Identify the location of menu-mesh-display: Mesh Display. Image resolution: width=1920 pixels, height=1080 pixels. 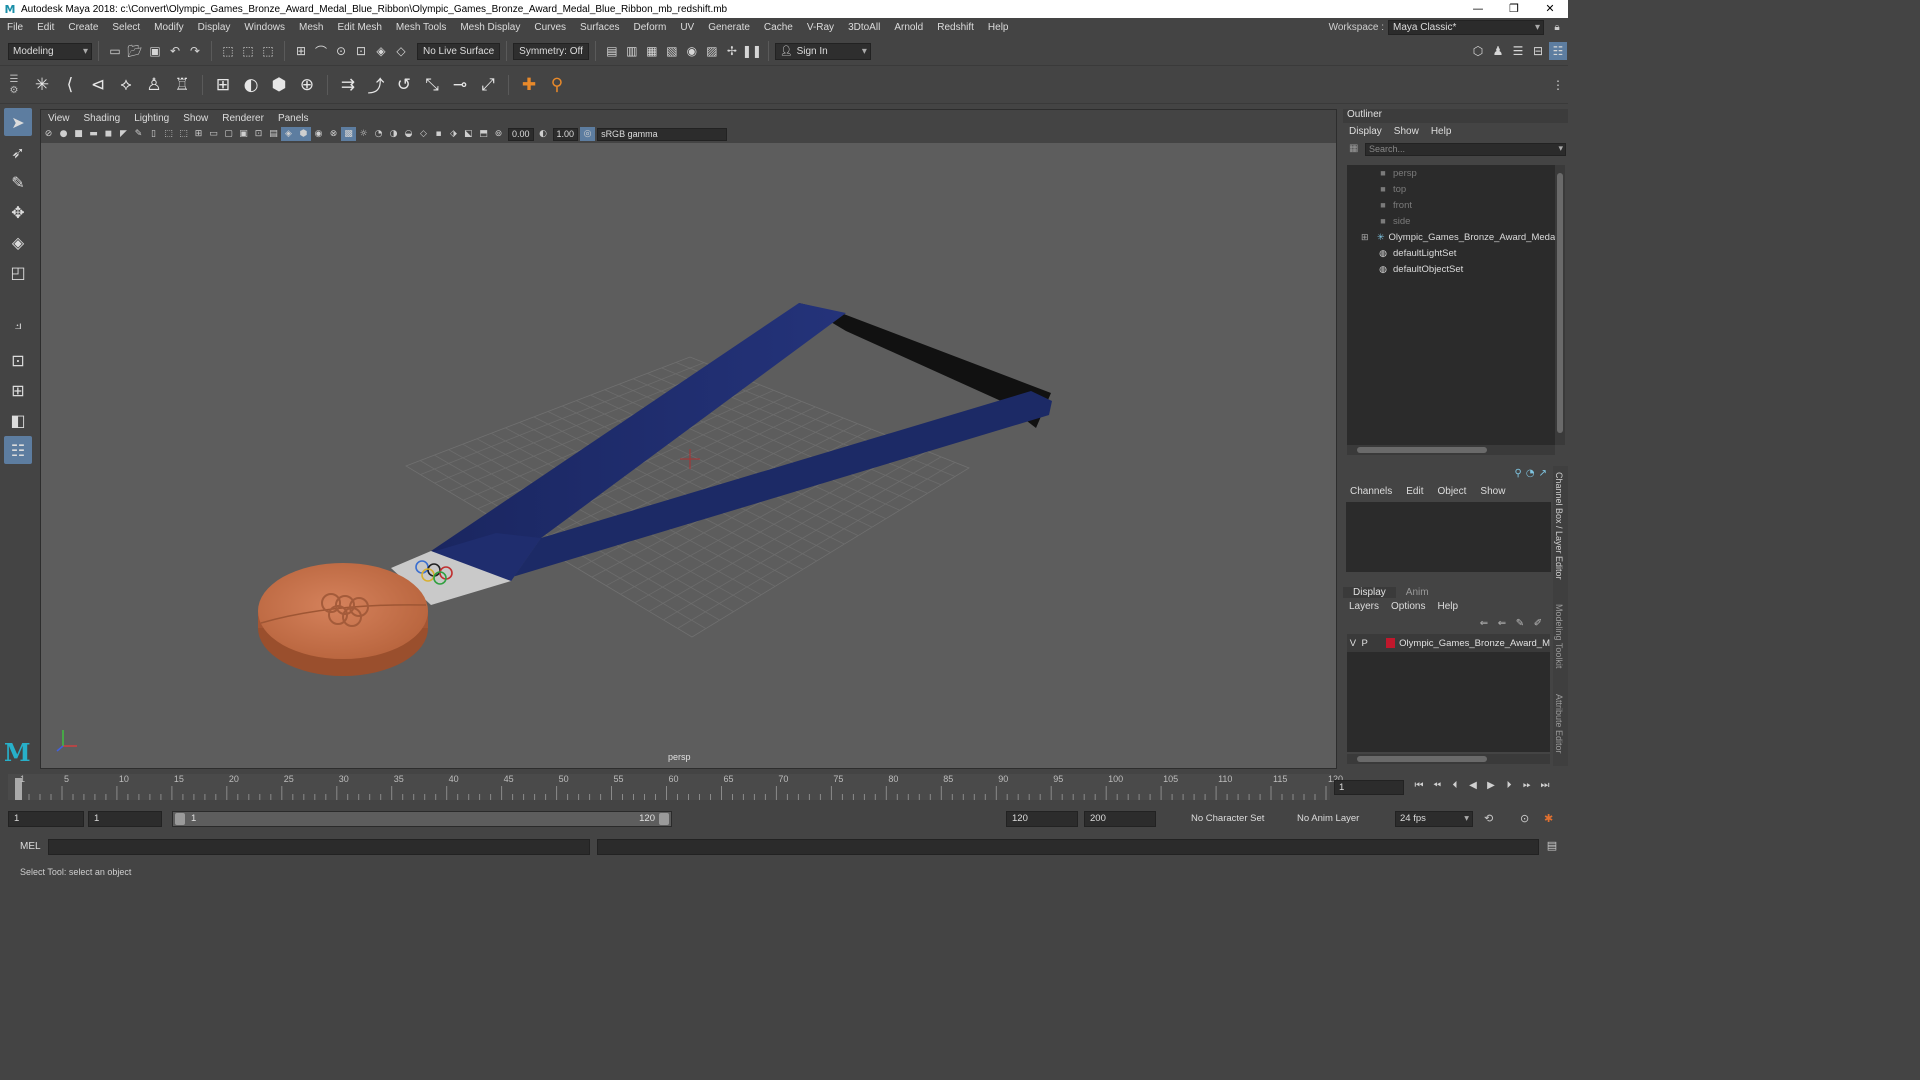
(490, 27).